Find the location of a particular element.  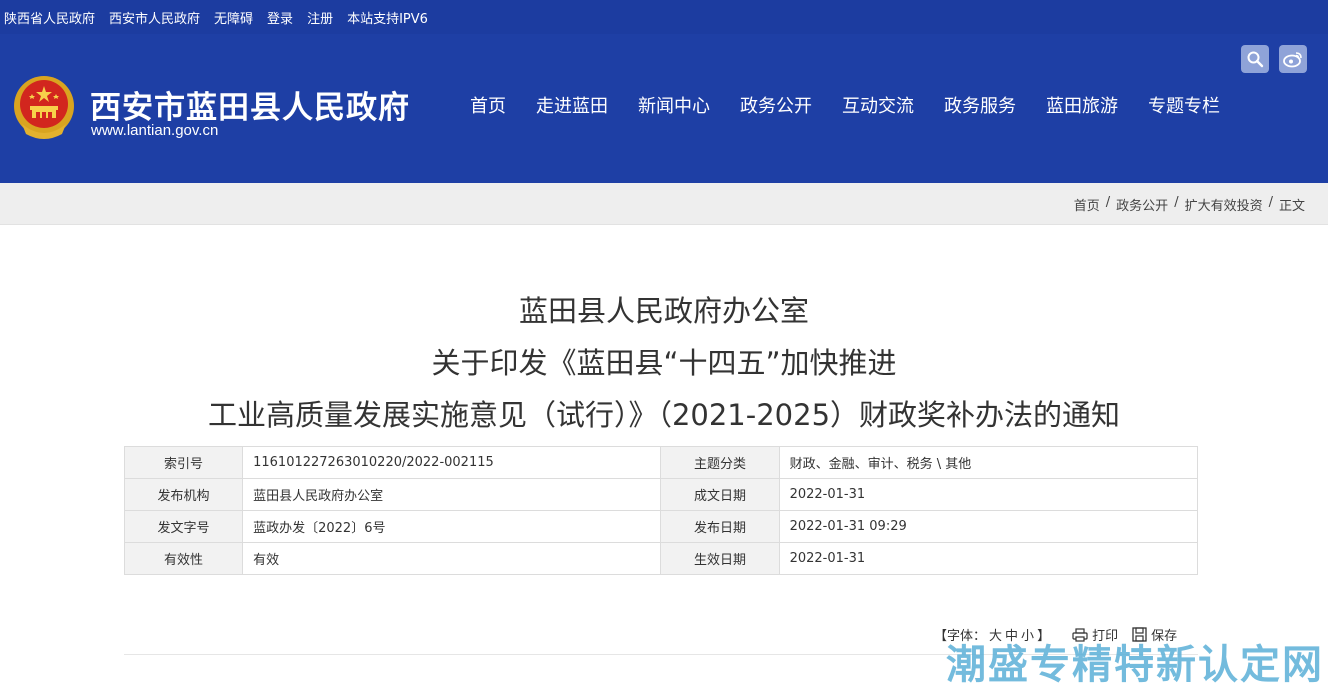

watermark-text: 潮盛专精特新认定网 is located at coordinates (1135, 665).